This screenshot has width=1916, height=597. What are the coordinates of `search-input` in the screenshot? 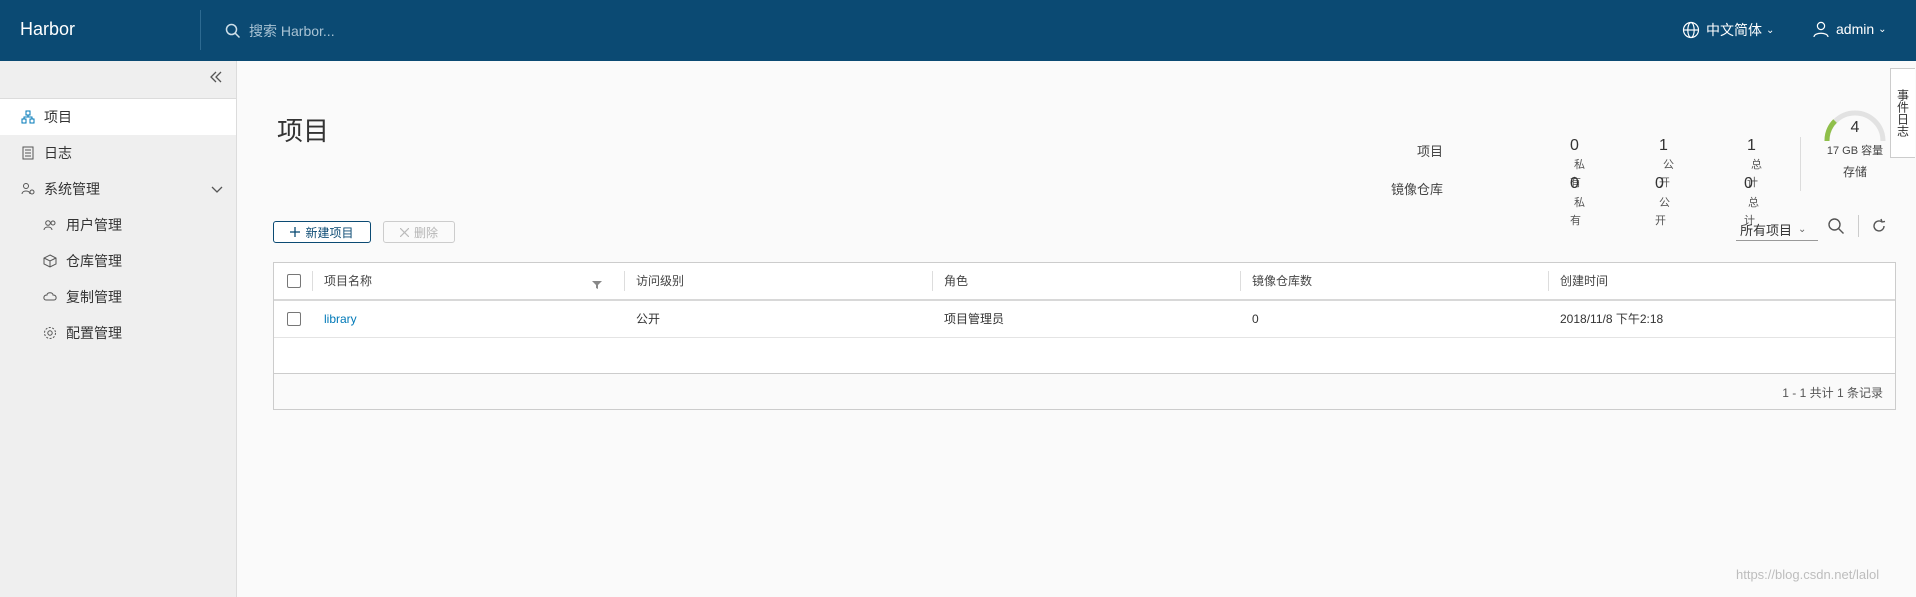 It's located at (399, 31).